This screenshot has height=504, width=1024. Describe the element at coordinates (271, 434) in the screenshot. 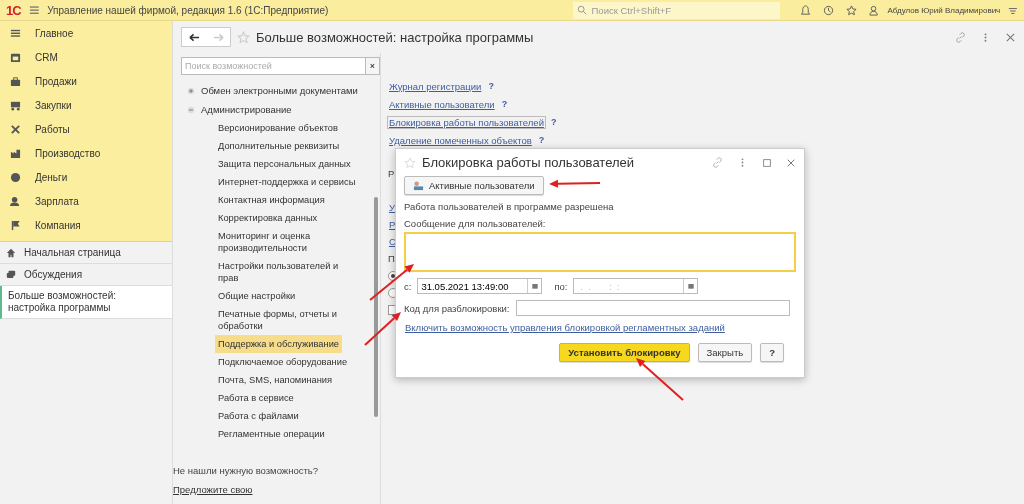

I see `tree-item: Регламентные операции` at that location.